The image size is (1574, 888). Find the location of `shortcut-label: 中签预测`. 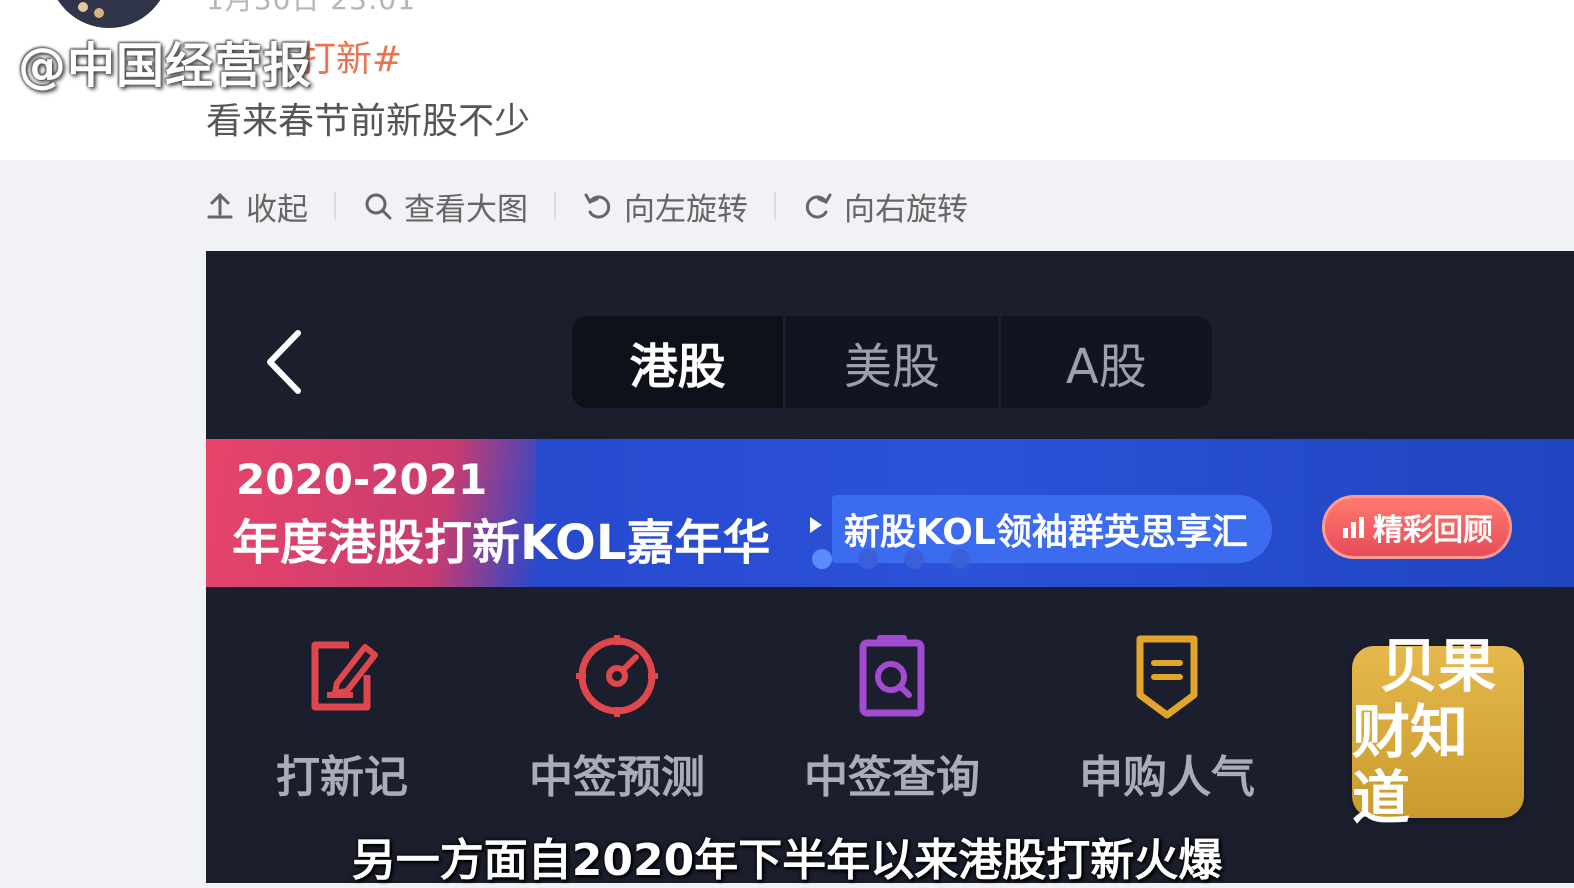

shortcut-label: 中签预测 is located at coordinates (617, 777).